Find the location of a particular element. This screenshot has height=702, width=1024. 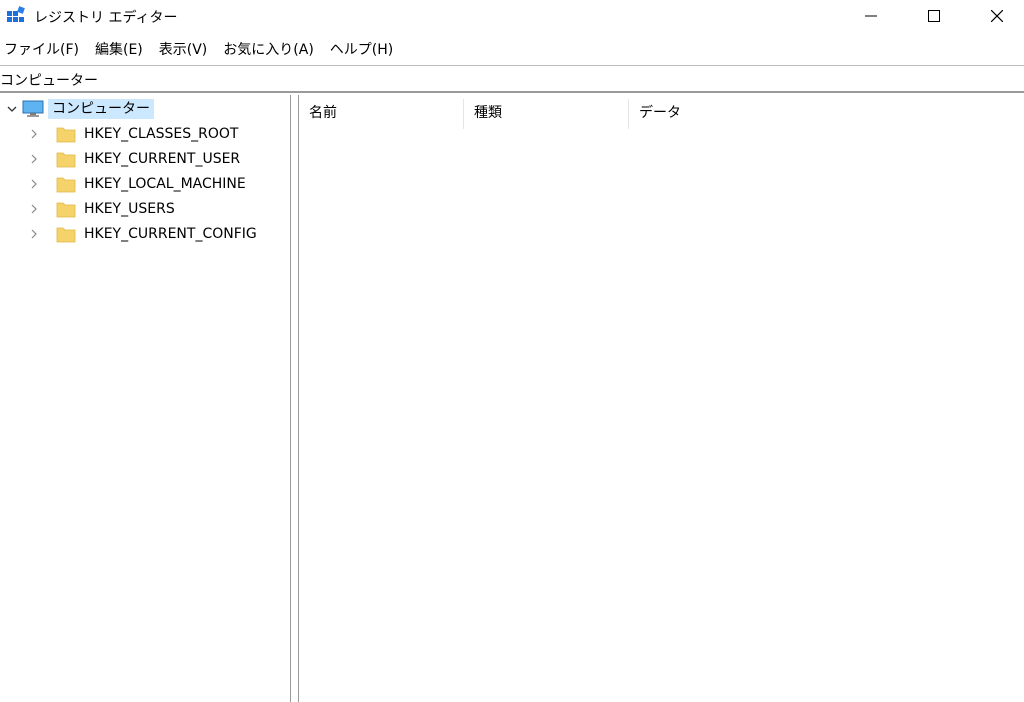

minimize-button is located at coordinates (871, 16).